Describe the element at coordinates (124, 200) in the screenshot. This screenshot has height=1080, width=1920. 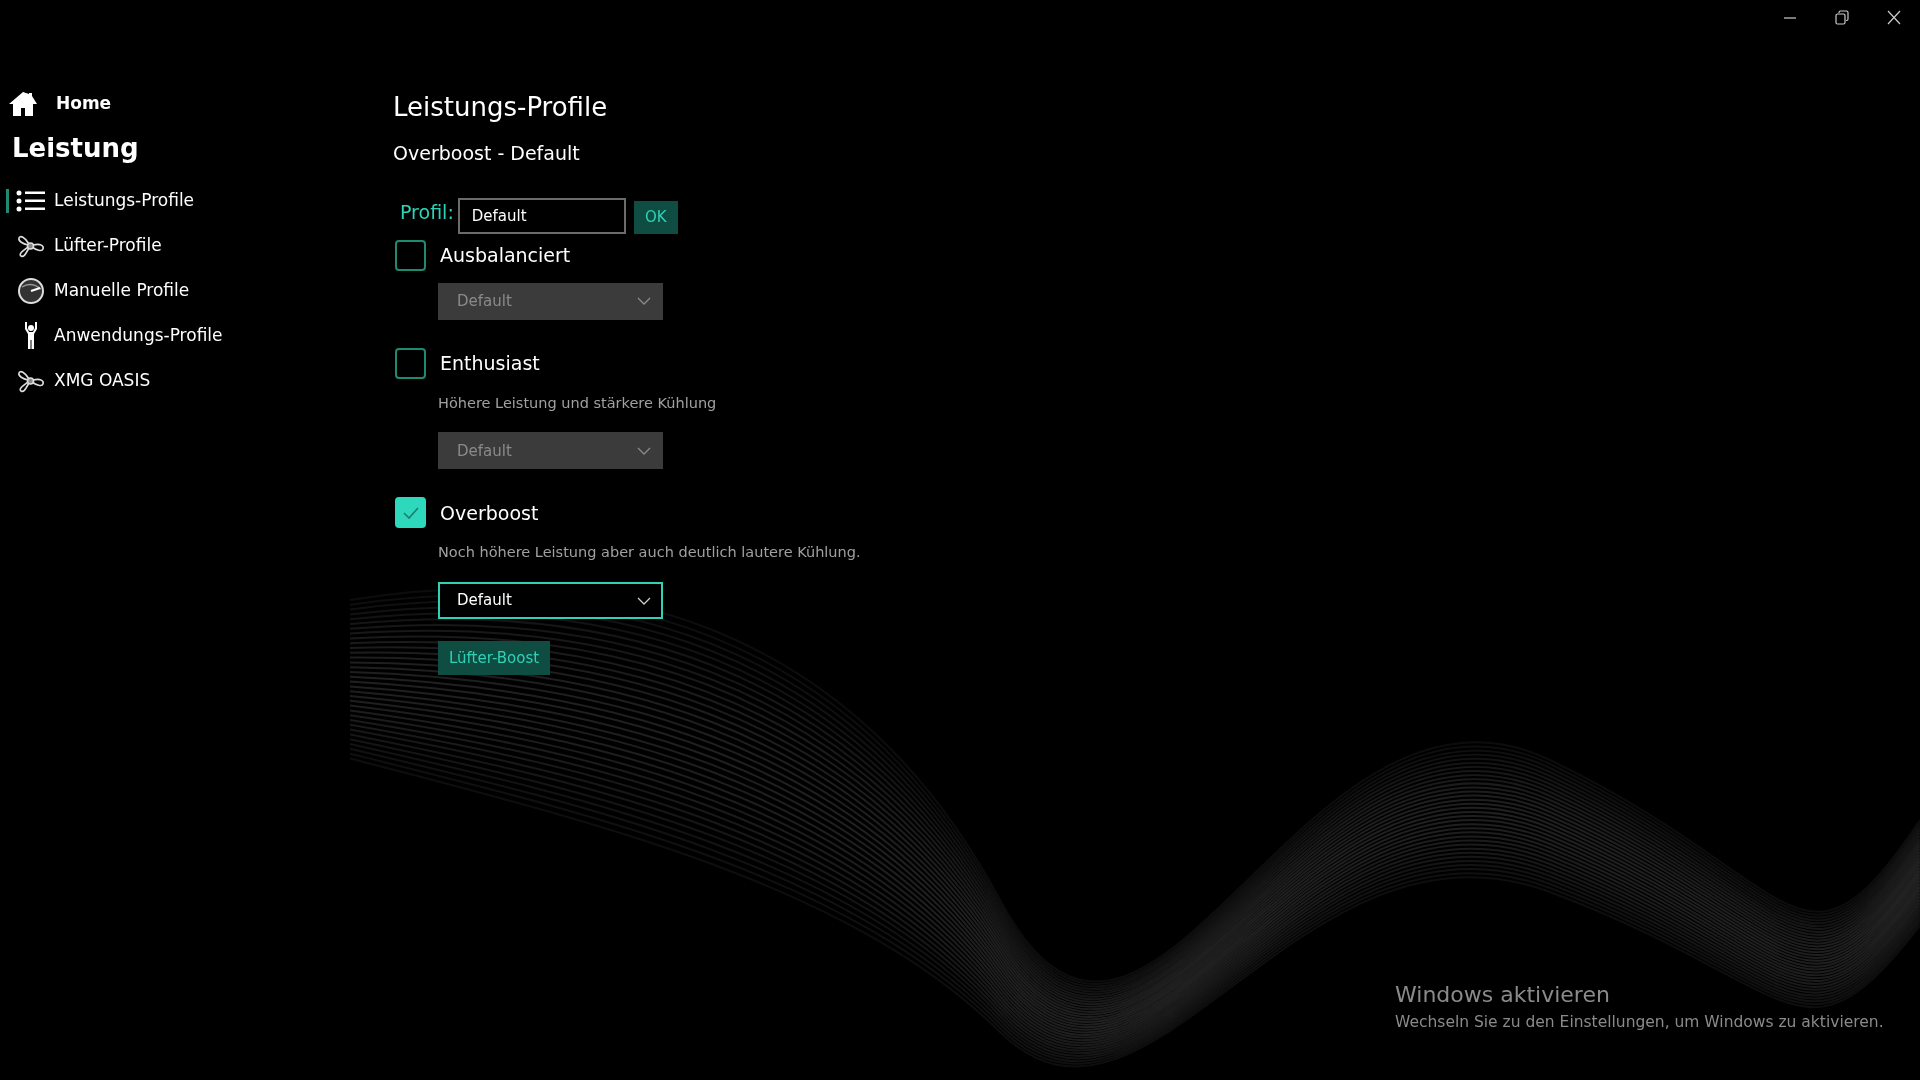
I see `sidebar-item: Leistungs-Profile` at that location.